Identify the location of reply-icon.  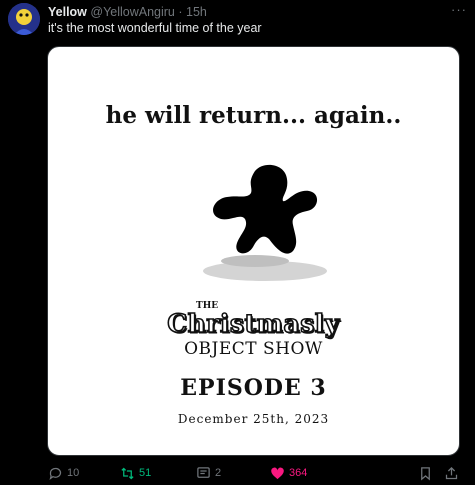
(55, 473).